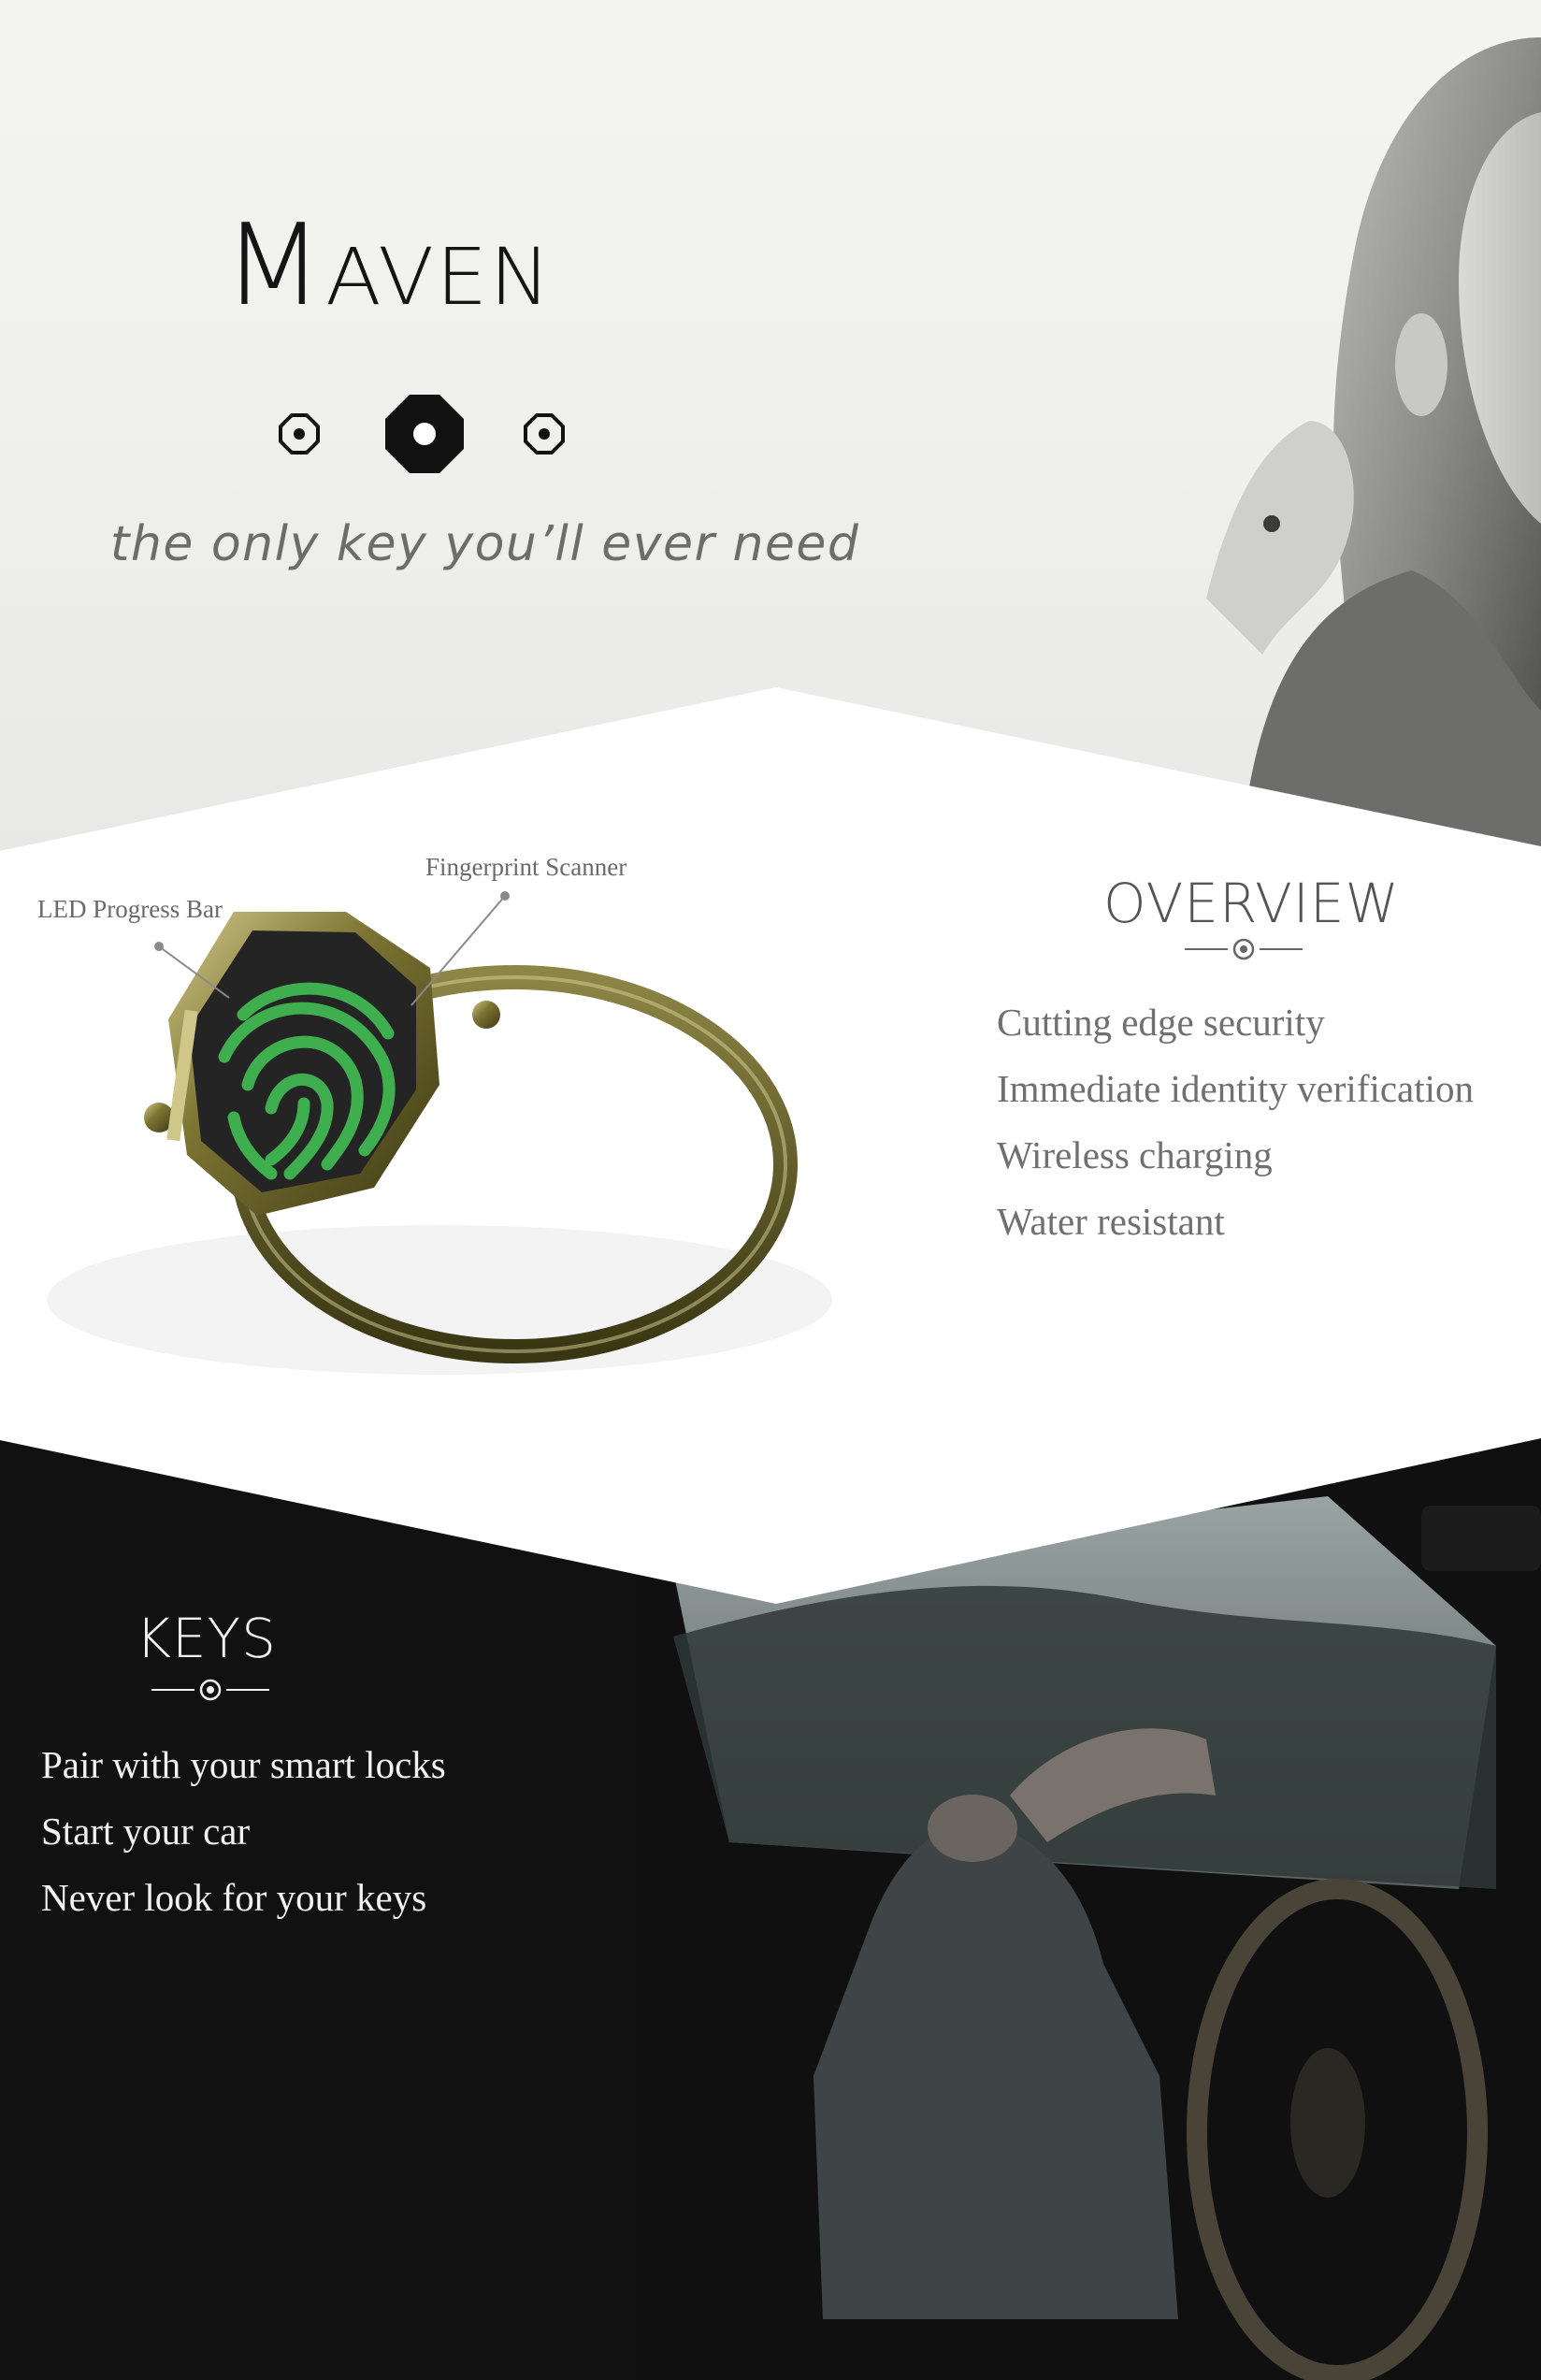 This screenshot has height=2380, width=1541. I want to click on list-item: Cutting edge security, so click(1161, 1022).